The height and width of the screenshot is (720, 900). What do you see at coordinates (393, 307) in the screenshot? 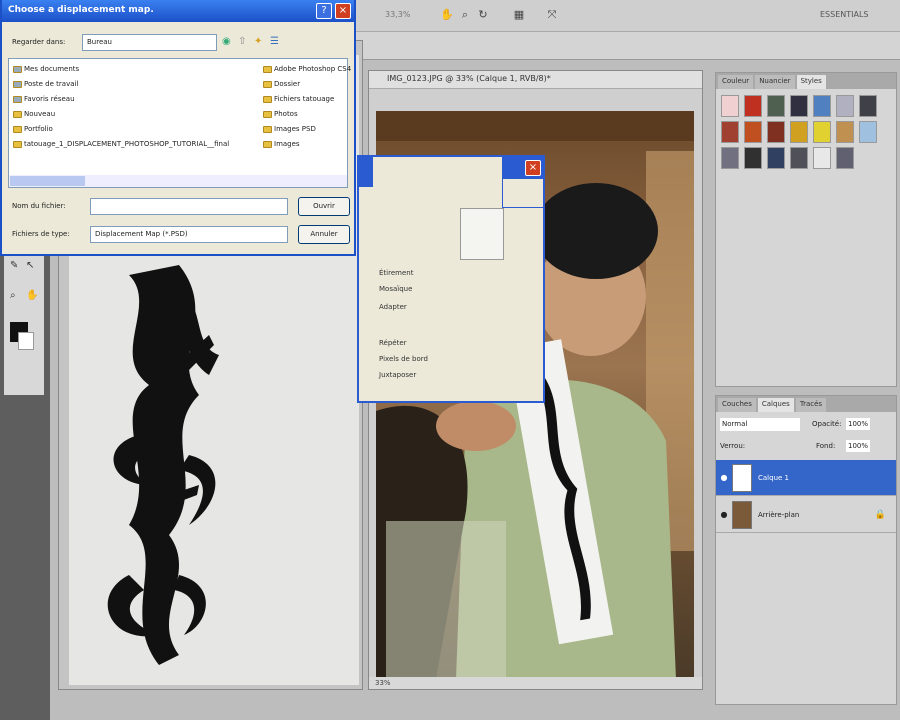
I see `option-label: Adapter` at bounding box center [393, 307].